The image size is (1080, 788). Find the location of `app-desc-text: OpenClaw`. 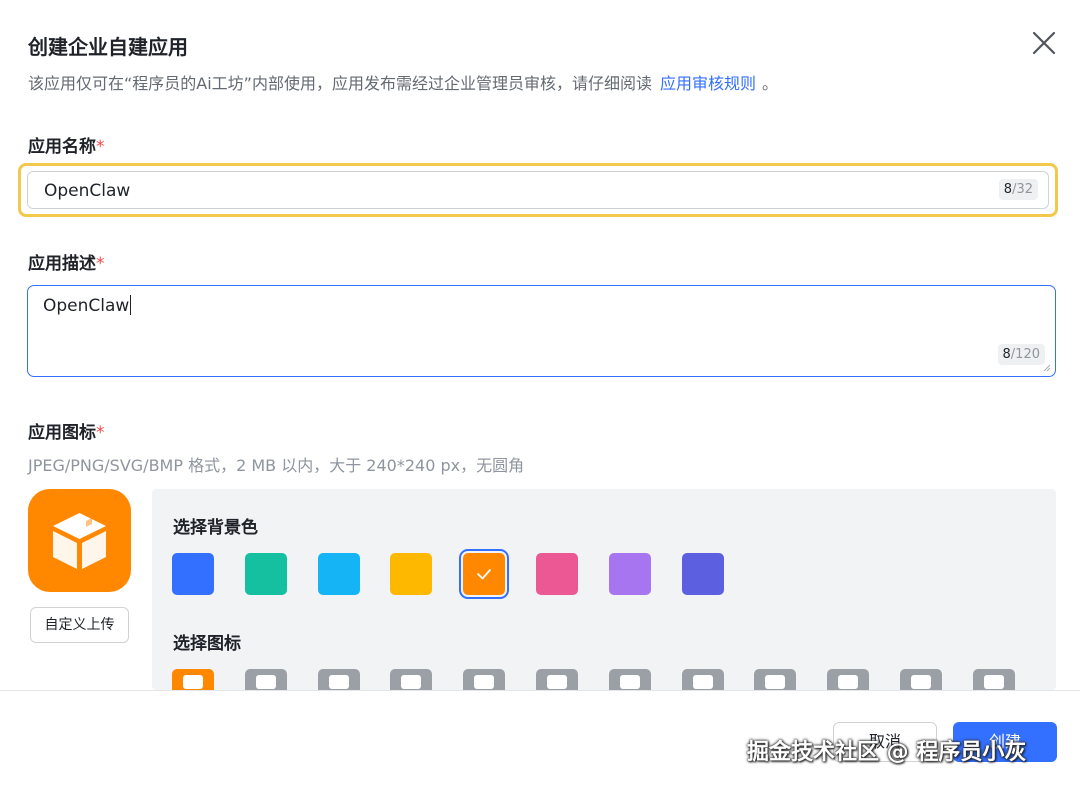

app-desc-text: OpenClaw is located at coordinates (86, 306).